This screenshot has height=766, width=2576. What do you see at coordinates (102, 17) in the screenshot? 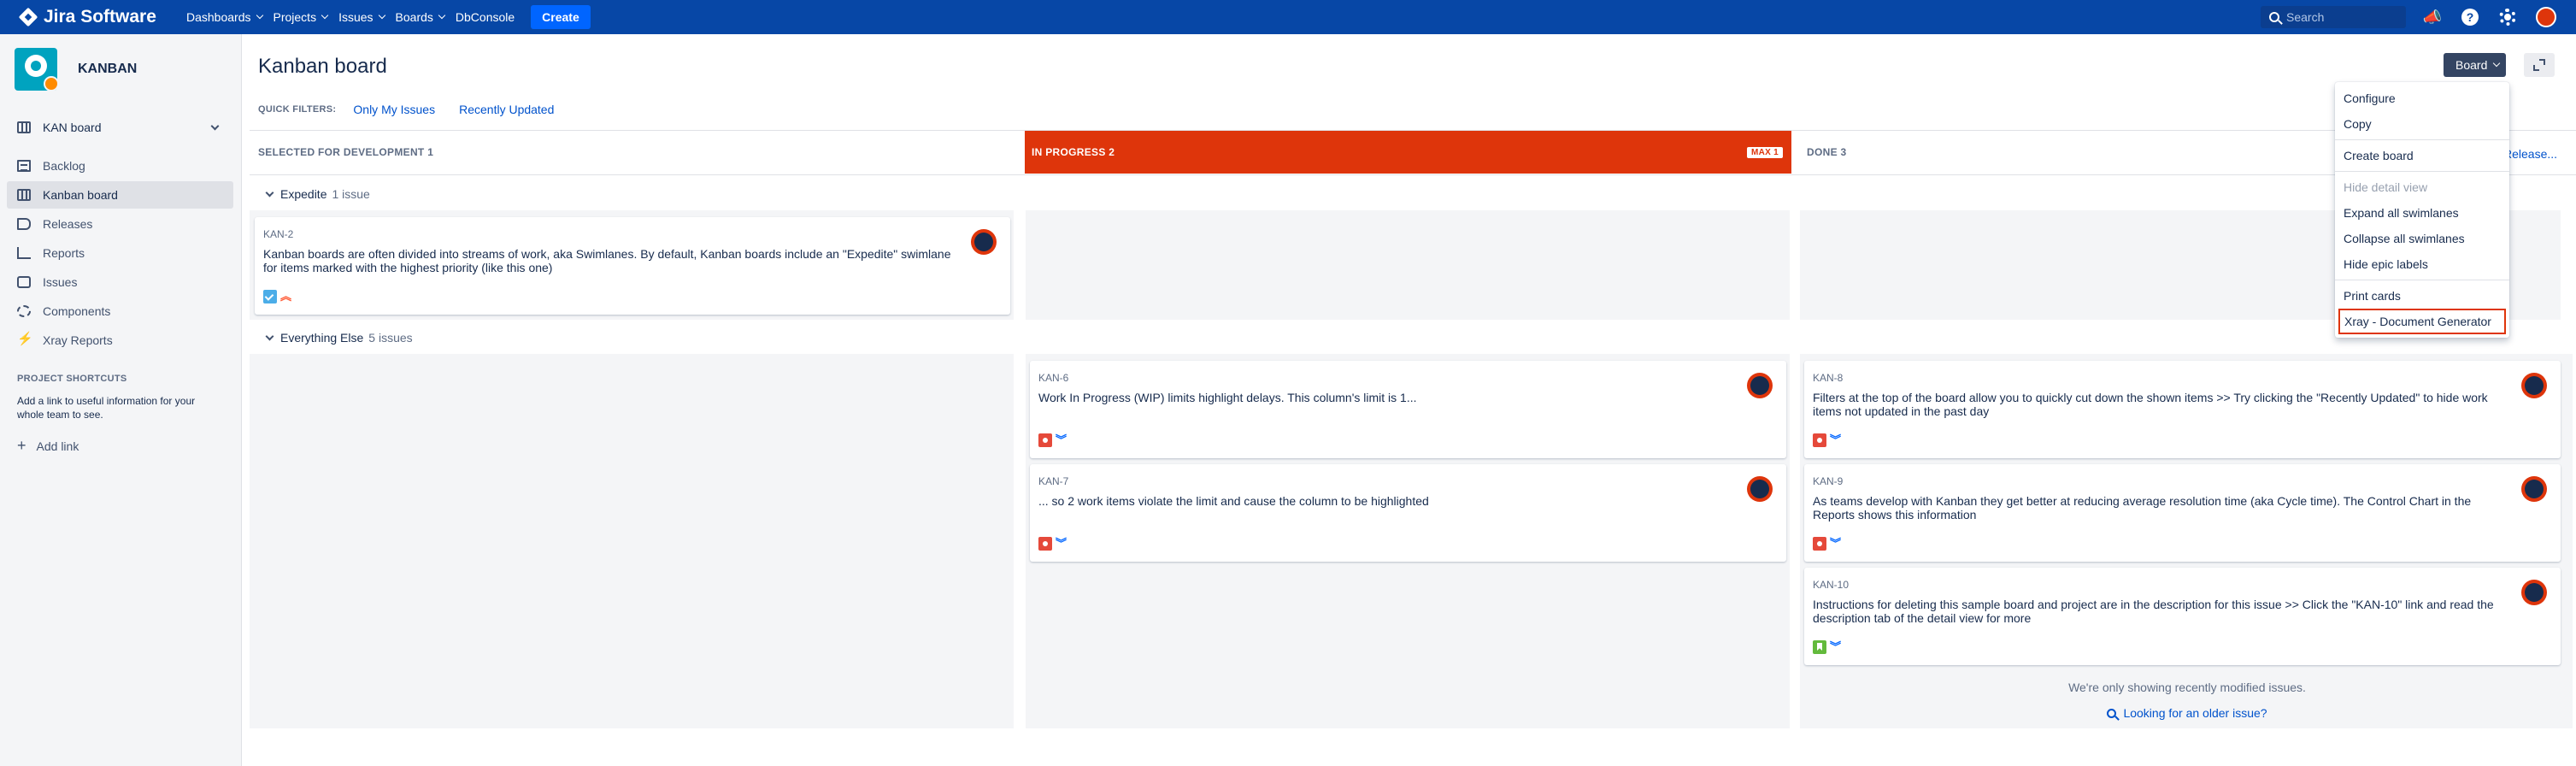
I see `jira-logo: Jira Software` at bounding box center [102, 17].